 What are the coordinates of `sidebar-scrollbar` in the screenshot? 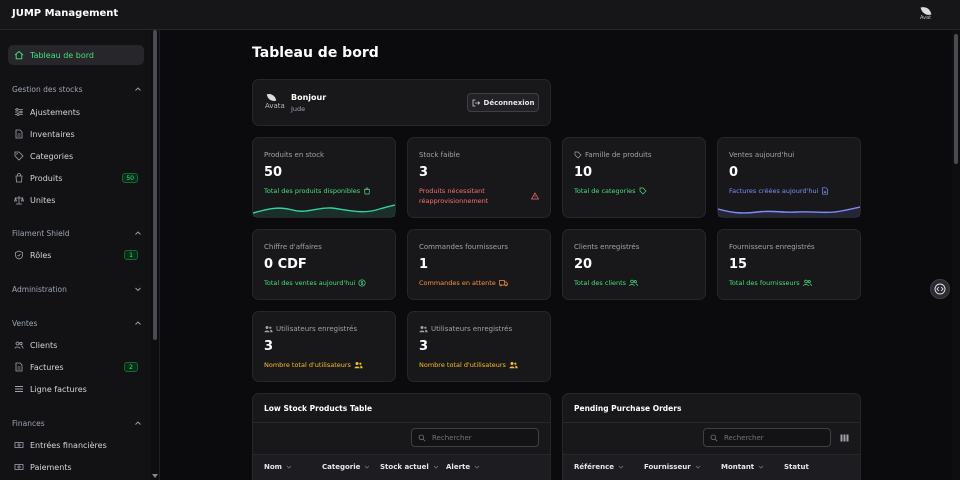 It's located at (155, 255).